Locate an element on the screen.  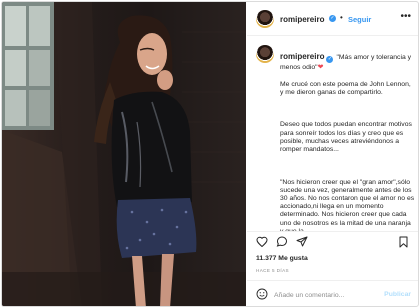
comment-bubble-icon is located at coordinates (282, 241).